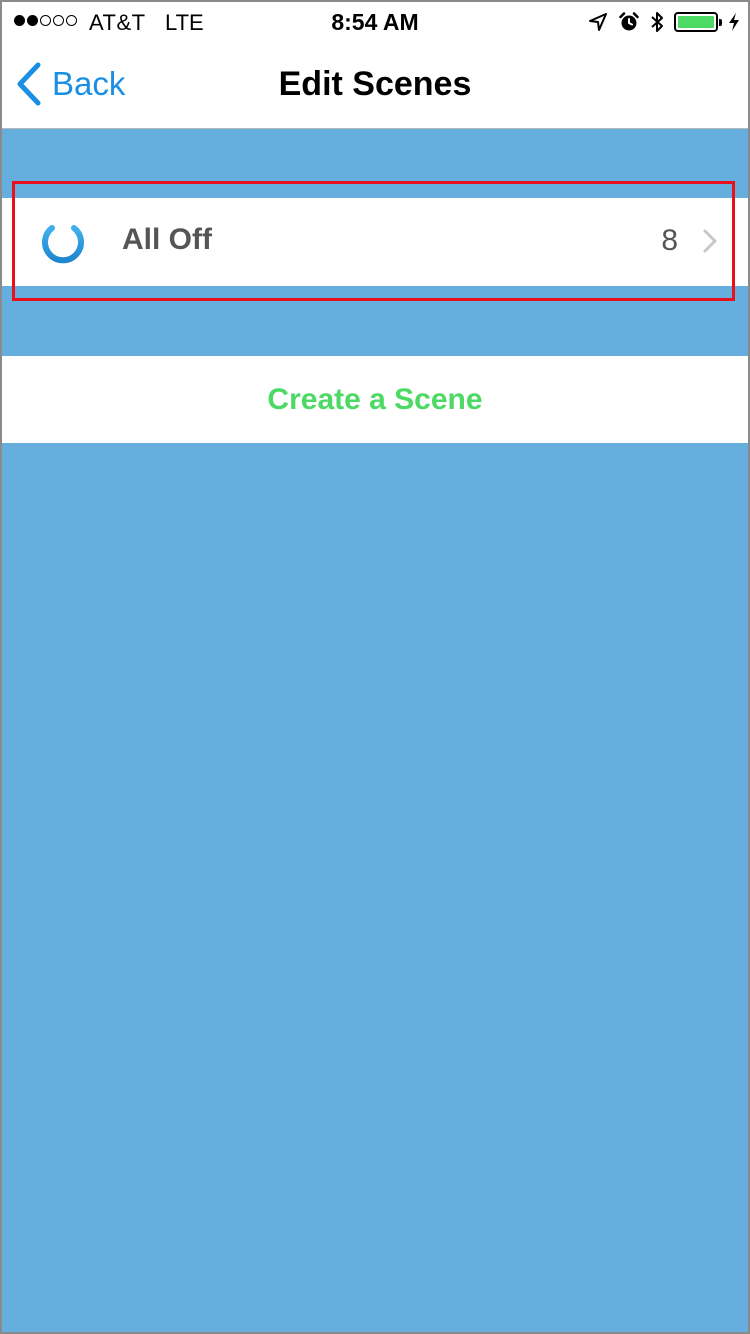 This screenshot has width=750, height=1334. What do you see at coordinates (63, 240) in the screenshot?
I see `power-icon` at bounding box center [63, 240].